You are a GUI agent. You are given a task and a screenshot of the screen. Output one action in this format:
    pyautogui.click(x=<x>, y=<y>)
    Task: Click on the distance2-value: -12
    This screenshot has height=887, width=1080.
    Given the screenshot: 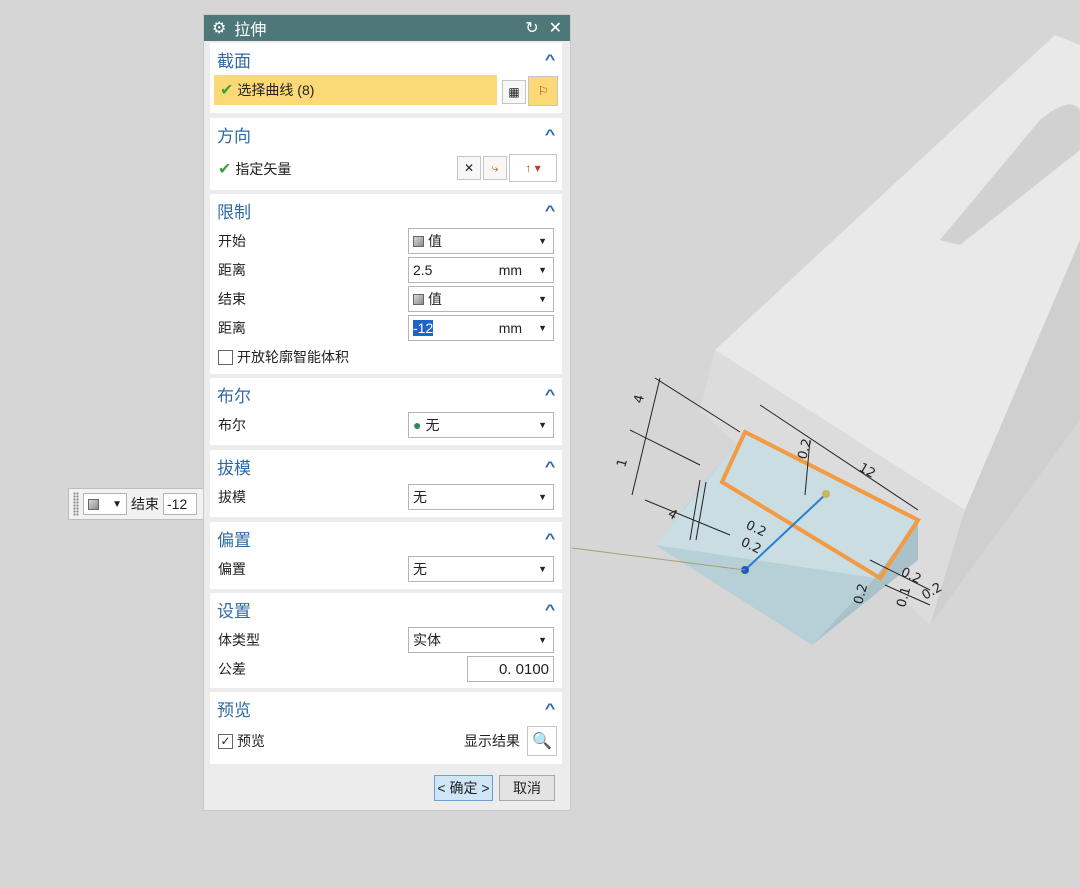 What is the action you would take?
    pyautogui.click(x=423, y=328)
    